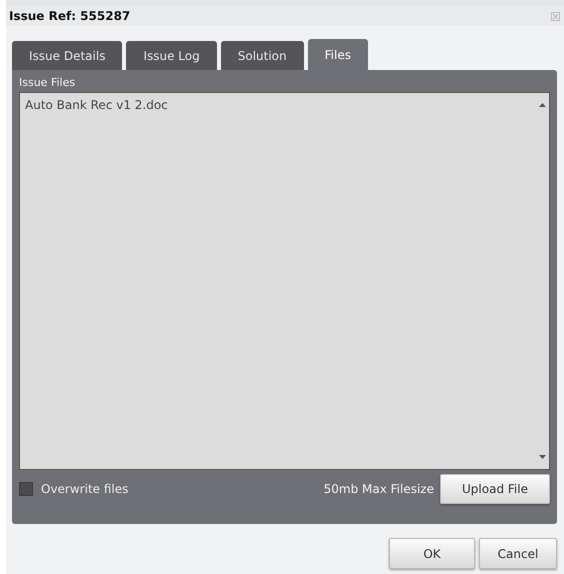 The image size is (564, 574). Describe the element at coordinates (171, 55) in the screenshot. I see `tab: Issue Log` at that location.